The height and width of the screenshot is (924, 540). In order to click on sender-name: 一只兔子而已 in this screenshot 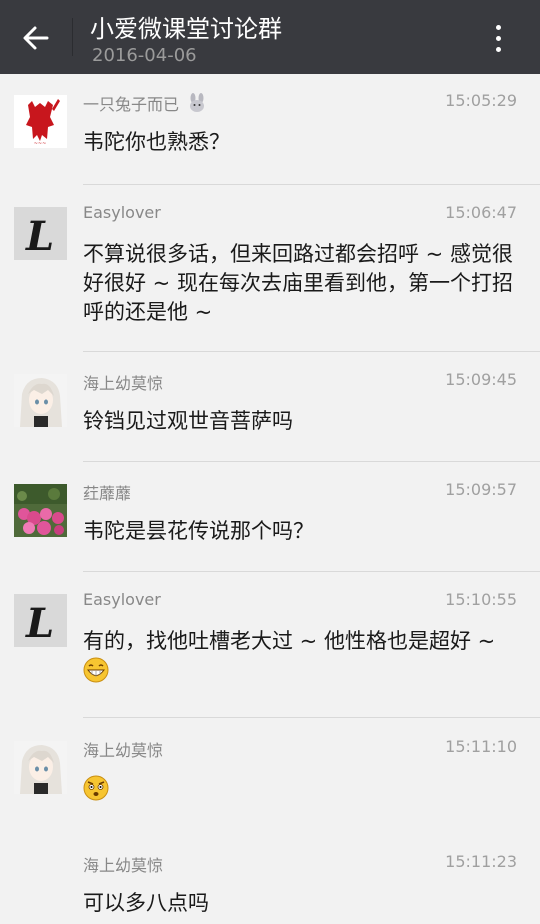, I will do `click(145, 103)`.